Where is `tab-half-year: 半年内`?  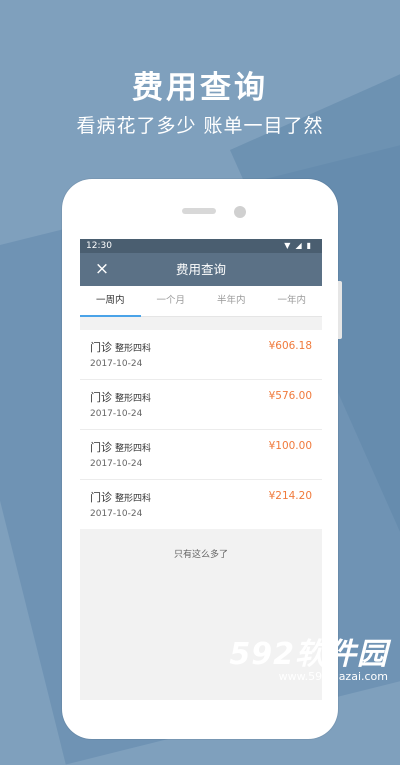
tab-half-year: 半年内 is located at coordinates (231, 301).